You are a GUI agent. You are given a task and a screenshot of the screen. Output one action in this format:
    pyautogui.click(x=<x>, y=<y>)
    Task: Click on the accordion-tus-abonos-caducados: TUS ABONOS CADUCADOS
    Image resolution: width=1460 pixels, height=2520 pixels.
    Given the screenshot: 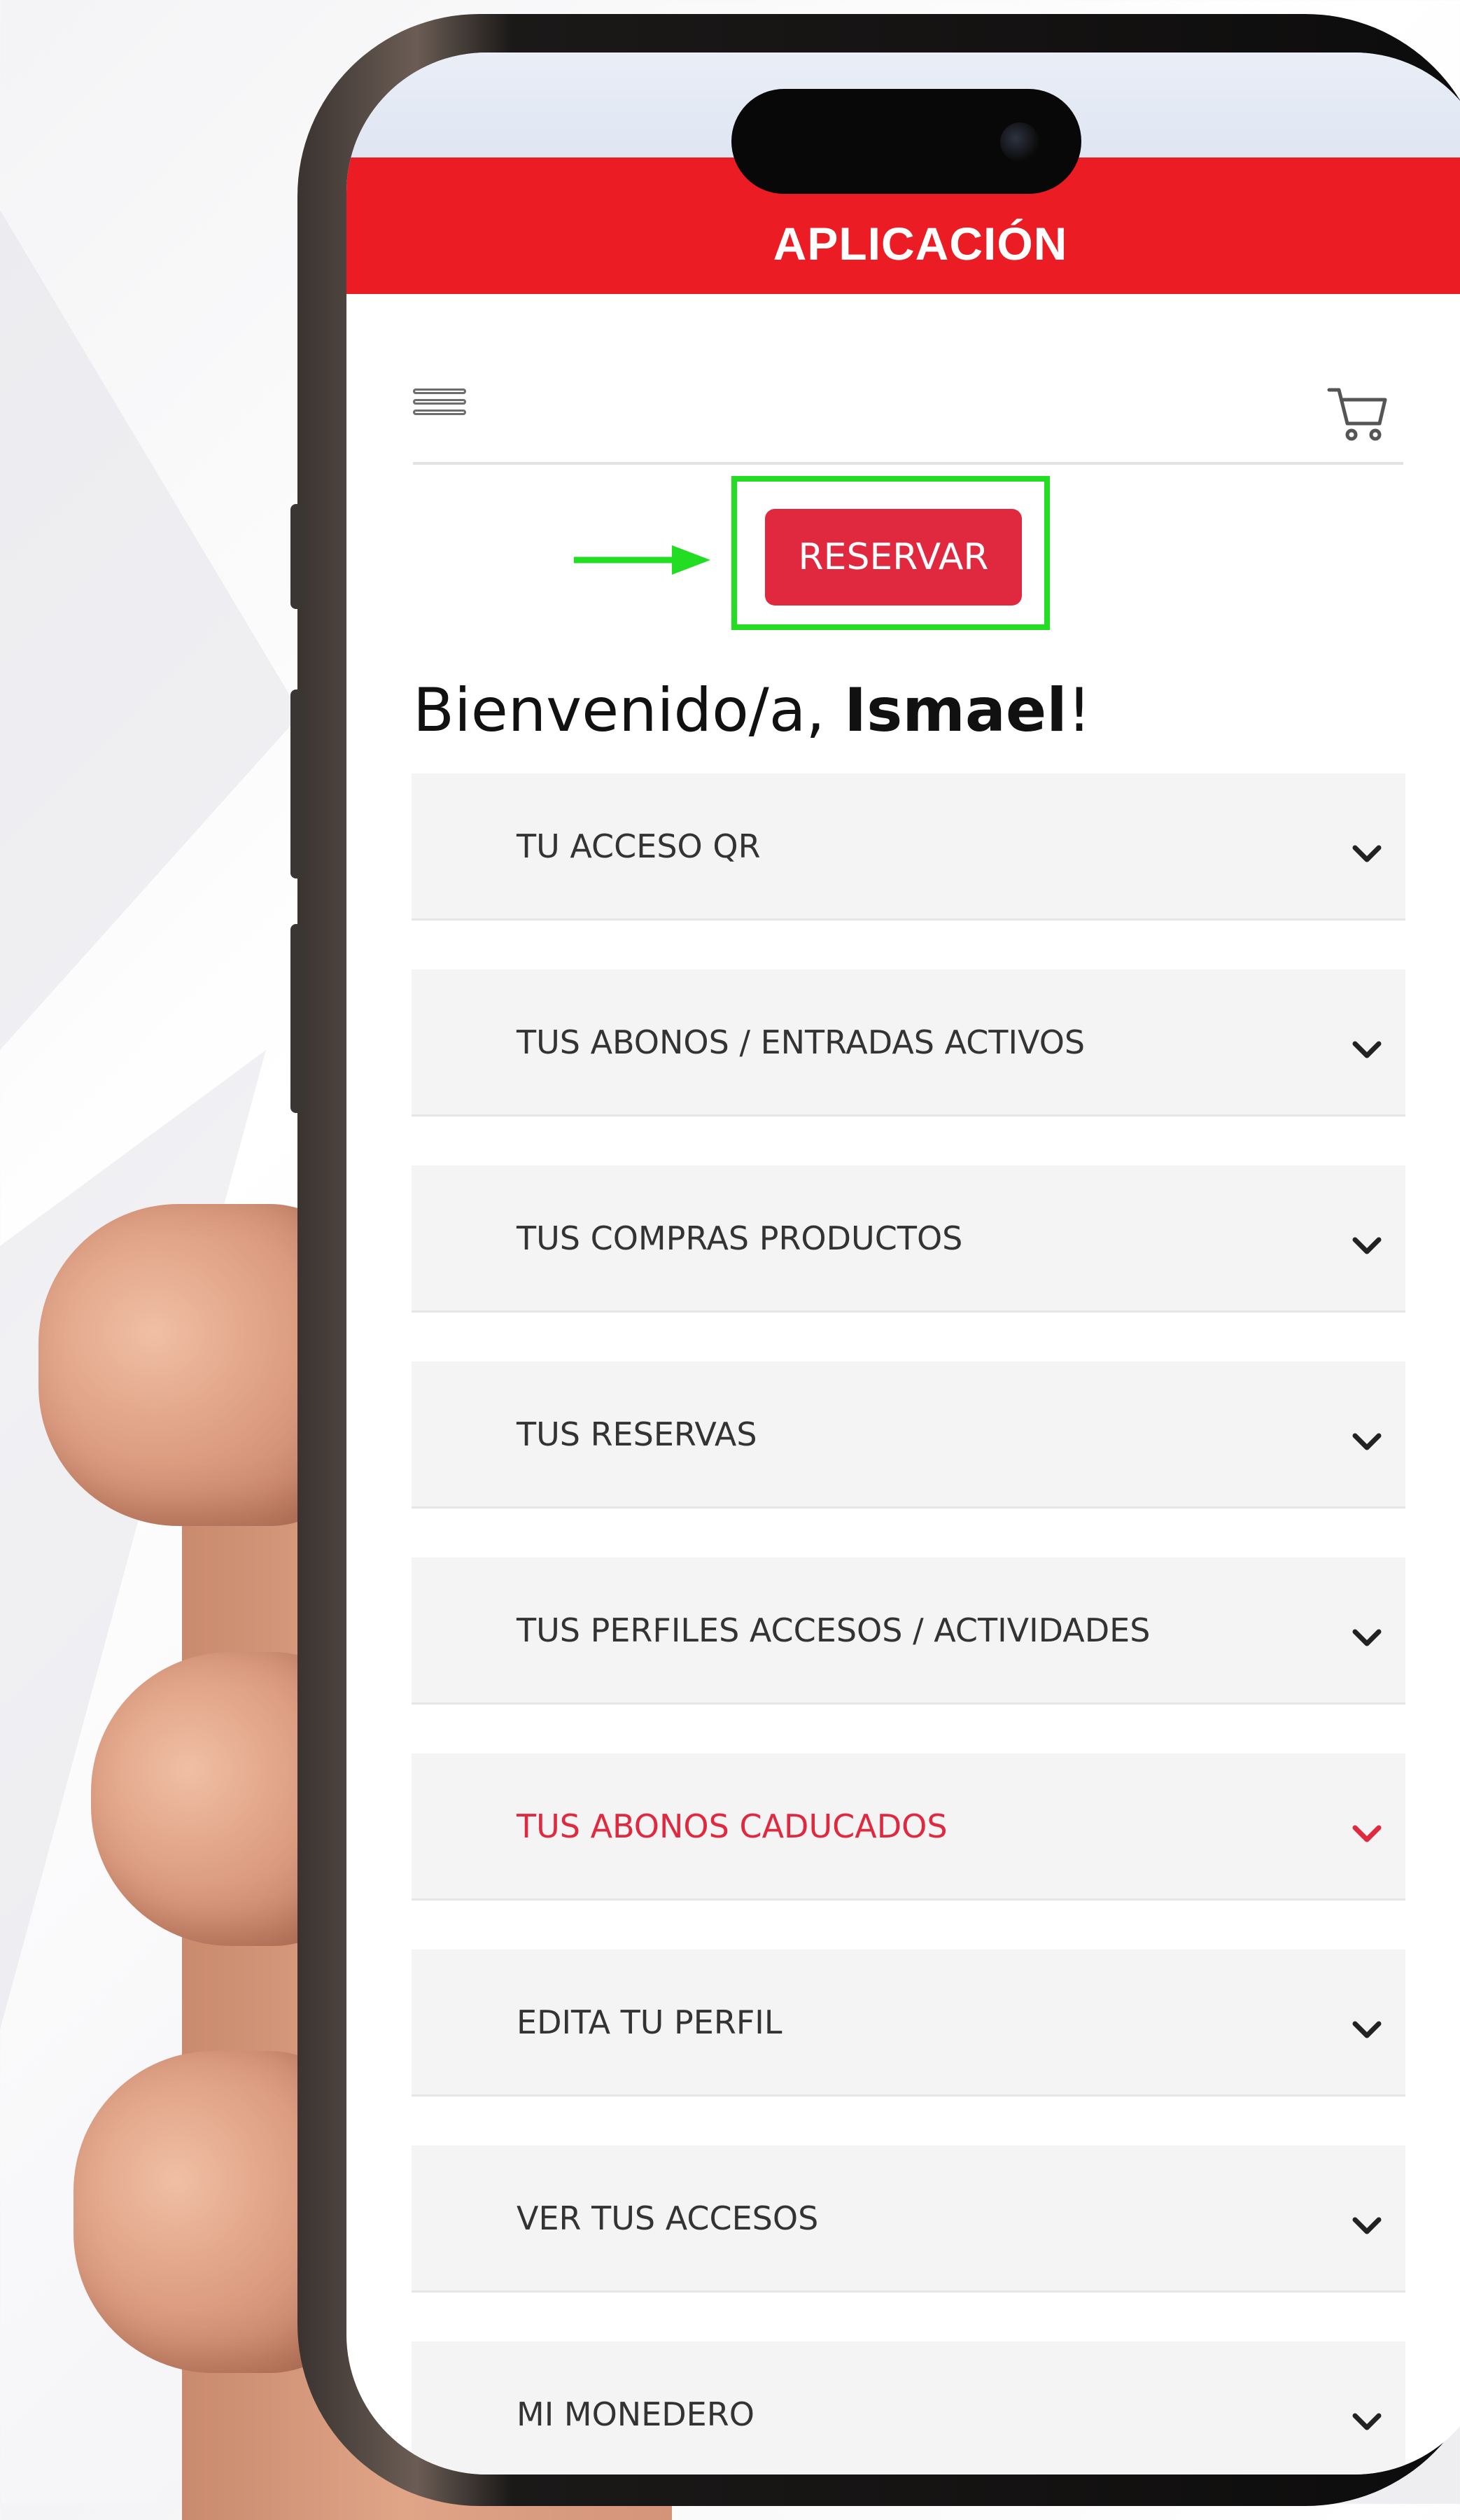 What is the action you would take?
    pyautogui.click(x=909, y=1827)
    